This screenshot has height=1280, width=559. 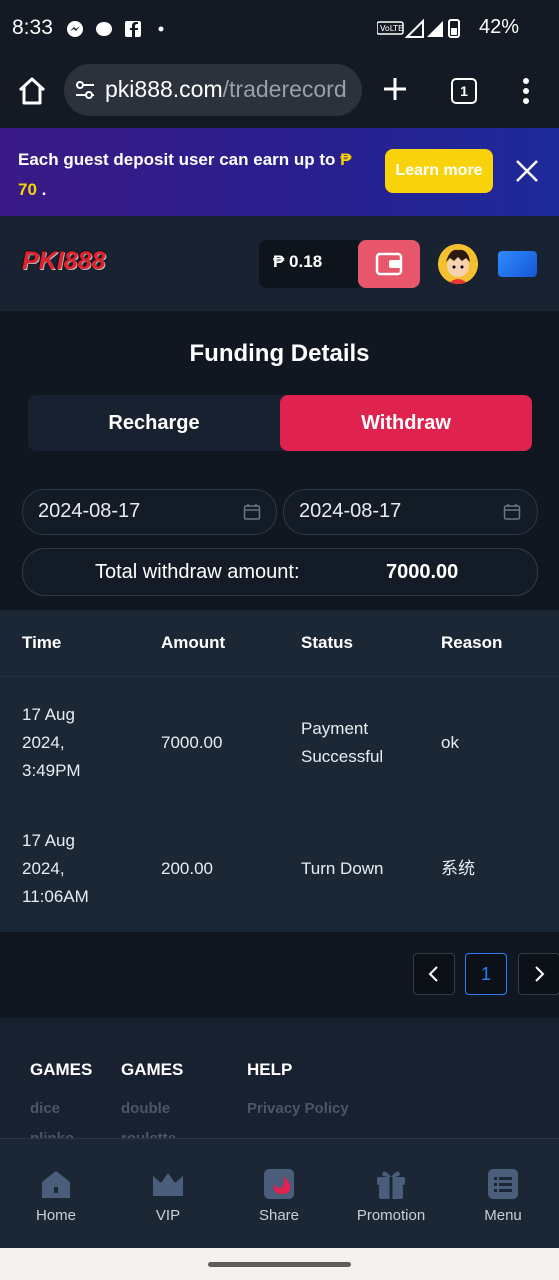 I want to click on footer-link-privacy: Privacy Policy, so click(x=298, y=1108).